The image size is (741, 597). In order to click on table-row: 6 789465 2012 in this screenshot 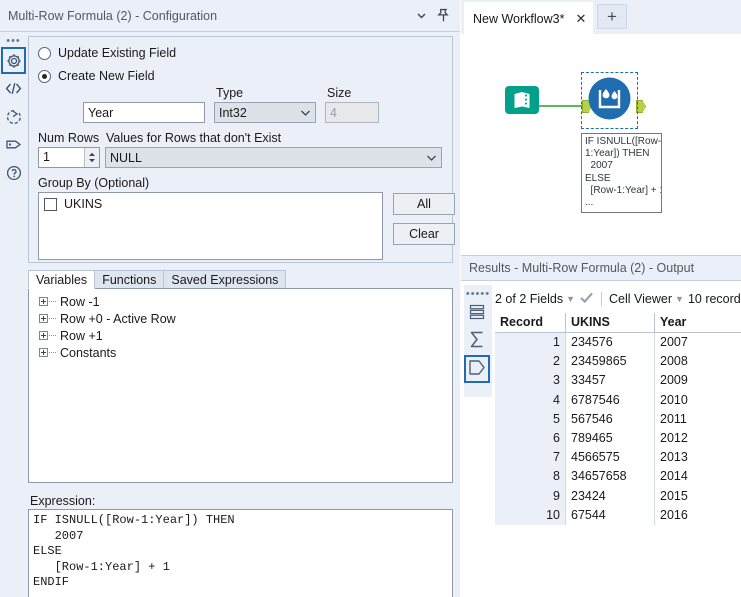, I will do `click(618, 438)`.